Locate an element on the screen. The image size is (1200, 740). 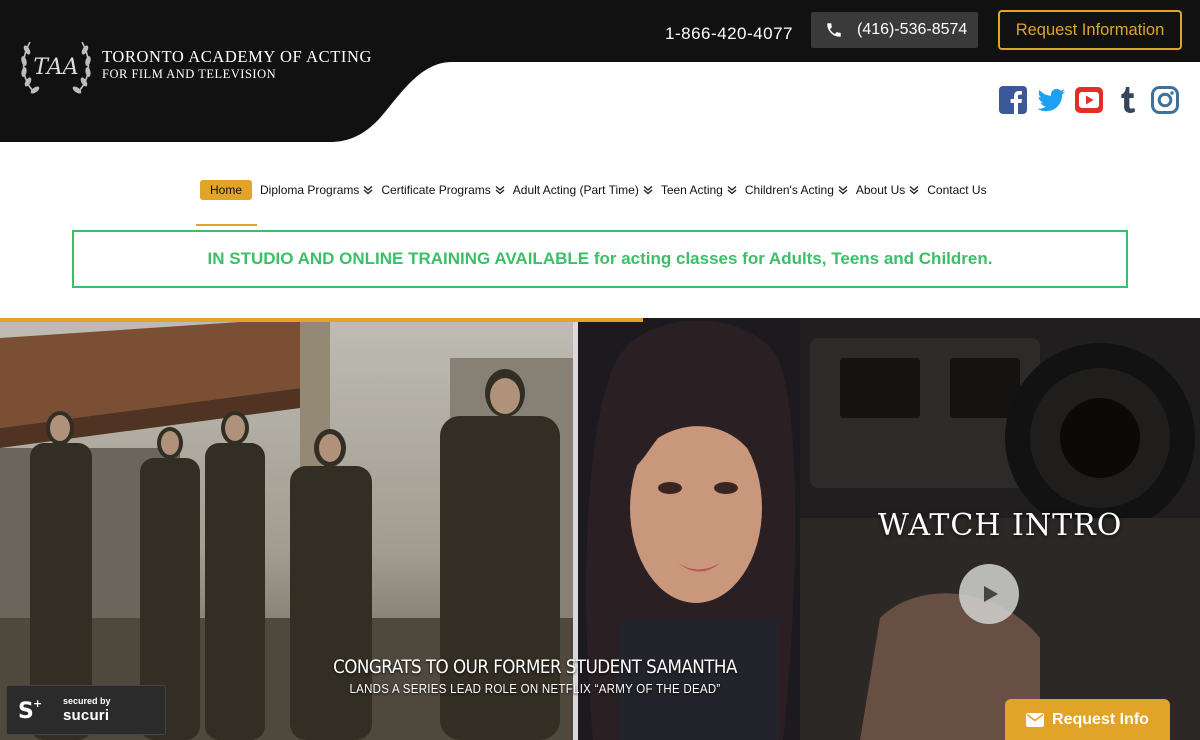
phone-local-button: (416)-536-8574 is located at coordinates (894, 30).